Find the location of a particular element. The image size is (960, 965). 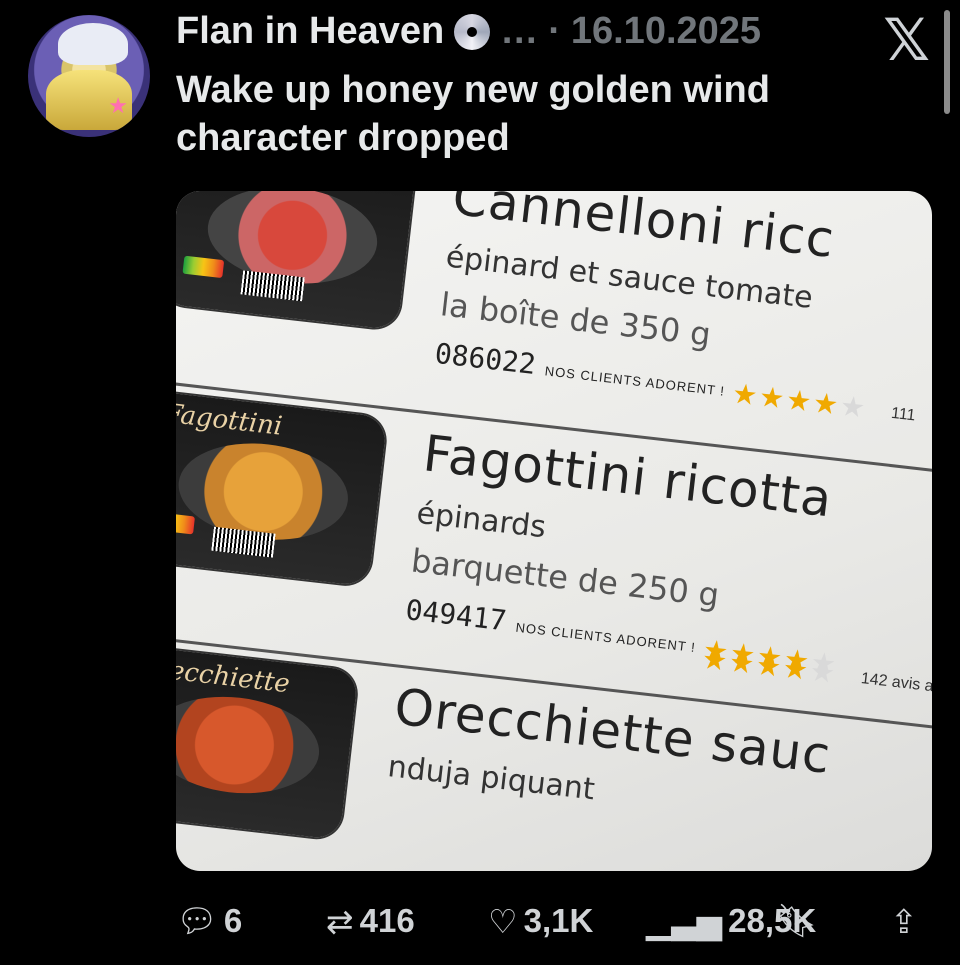

tweet-actions: 💬︎ 6 ⇄ 416 ♡ 3,1K ▁▃▅ 28,5K 🔖︎ ⇪ is located at coordinates (561, 921).